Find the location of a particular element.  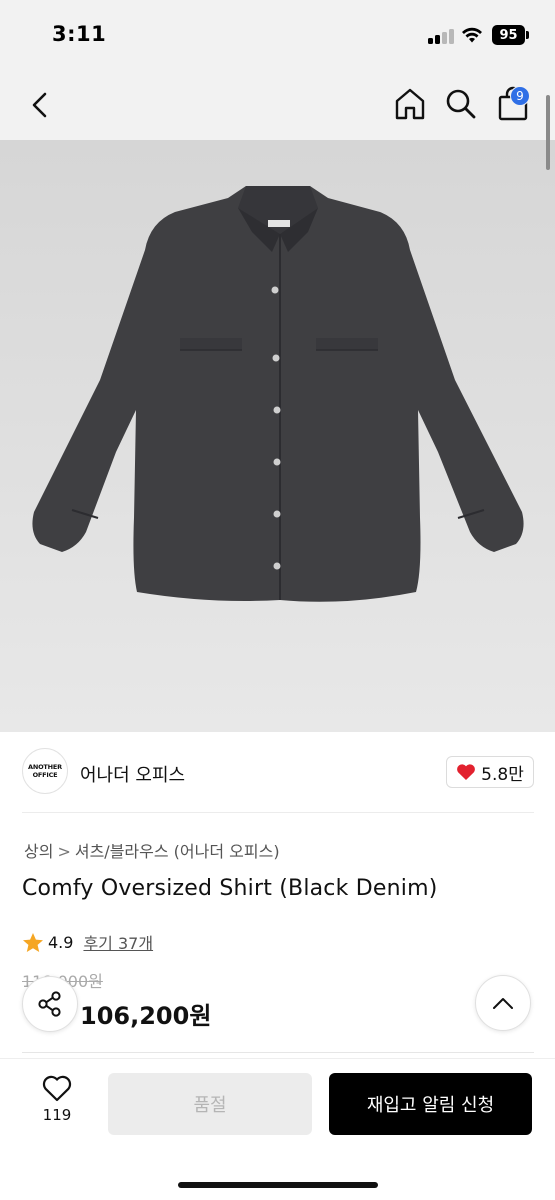

brand-like-button: 5.8만 is located at coordinates (490, 772).